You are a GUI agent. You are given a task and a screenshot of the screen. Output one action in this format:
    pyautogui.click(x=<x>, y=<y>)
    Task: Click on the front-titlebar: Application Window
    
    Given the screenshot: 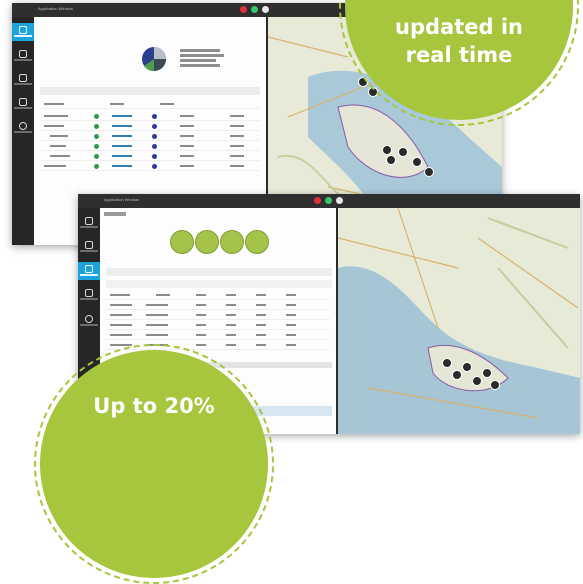 What is the action you would take?
    pyautogui.click(x=329, y=201)
    